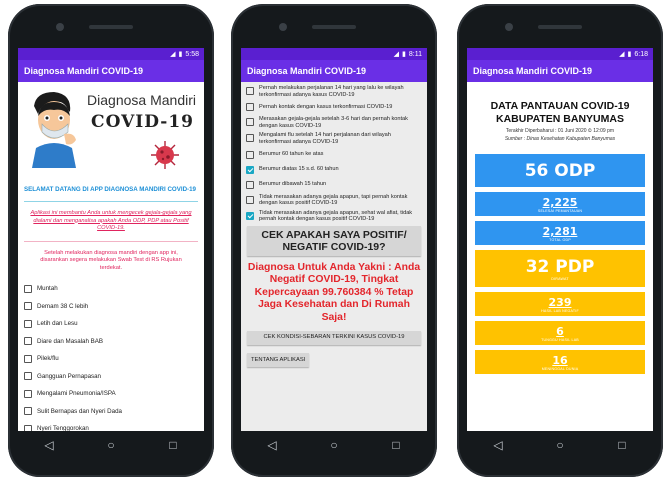 The height and width of the screenshot is (481, 669). What do you see at coordinates (111, 342) in the screenshot?
I see `symptom-checkbox: Diare dan Masalah BAB` at bounding box center [111, 342].